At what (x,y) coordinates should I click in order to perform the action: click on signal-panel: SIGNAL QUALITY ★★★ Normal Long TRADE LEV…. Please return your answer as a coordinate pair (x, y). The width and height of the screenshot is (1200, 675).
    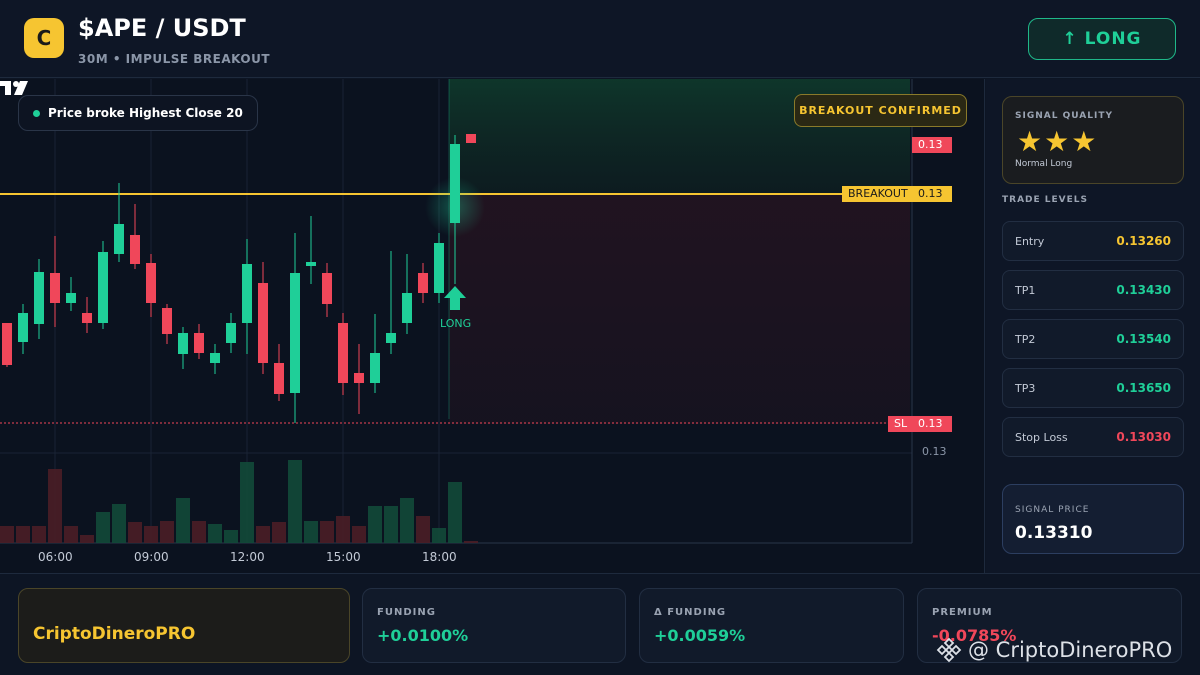
    Looking at the image, I should click on (1093, 326).